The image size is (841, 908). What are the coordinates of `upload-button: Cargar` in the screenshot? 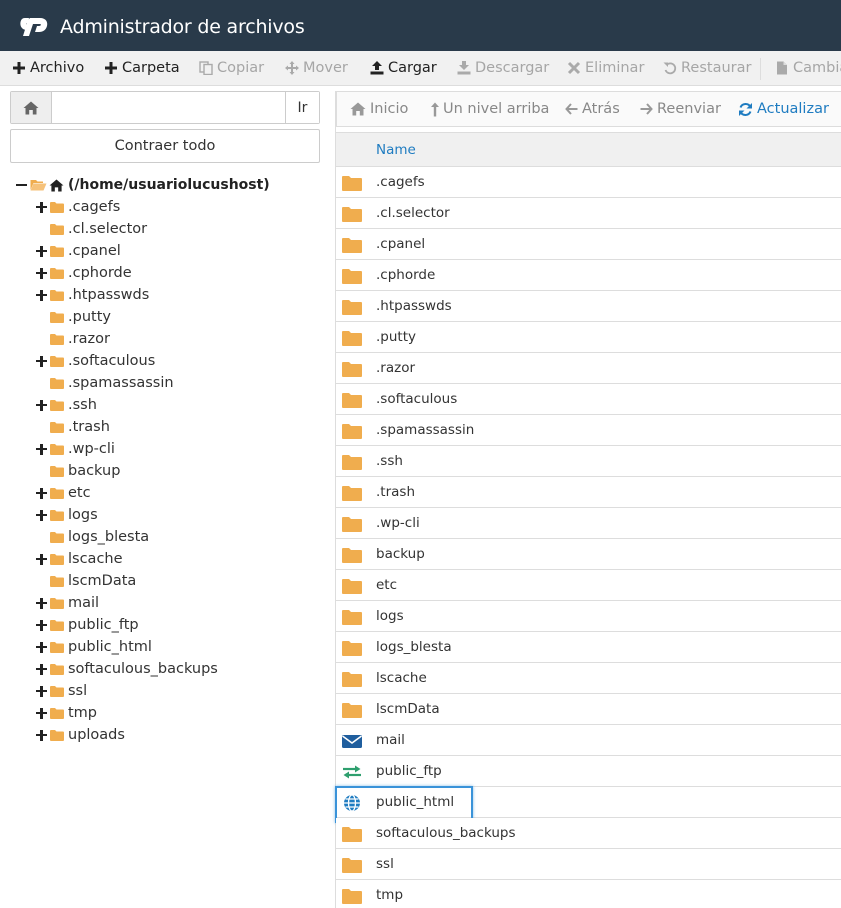 It's located at (403, 68).